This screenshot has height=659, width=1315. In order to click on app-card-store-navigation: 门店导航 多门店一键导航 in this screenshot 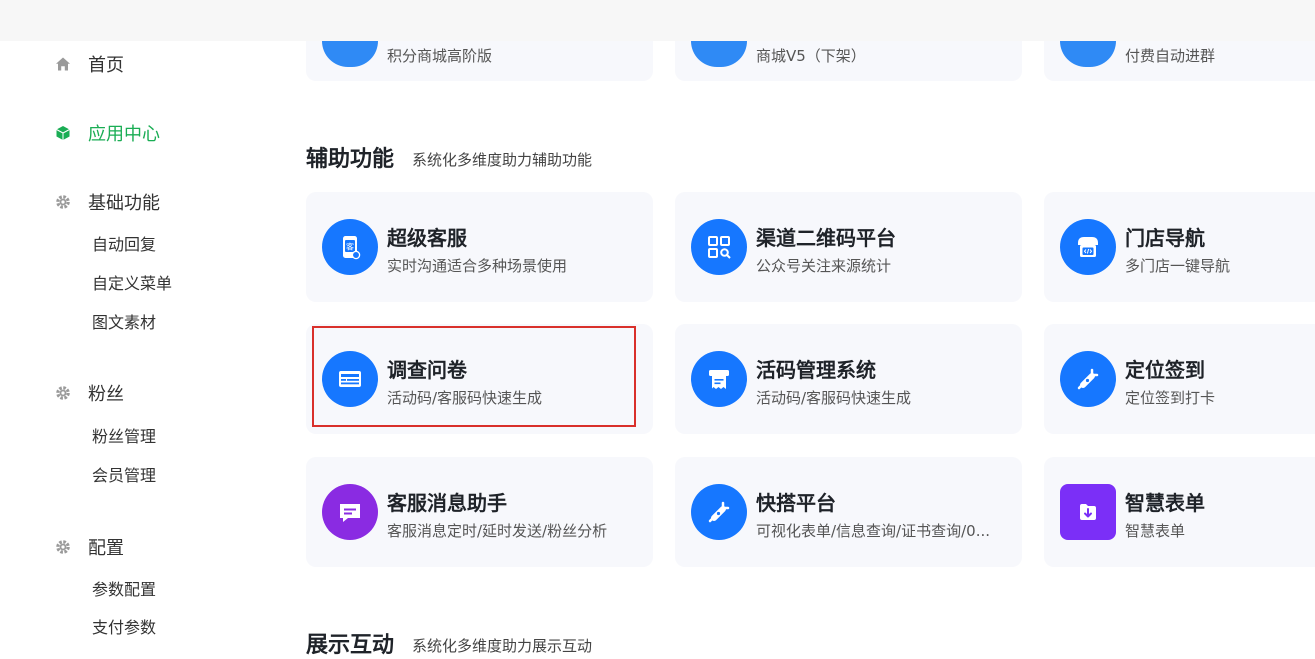, I will do `click(1179, 247)`.